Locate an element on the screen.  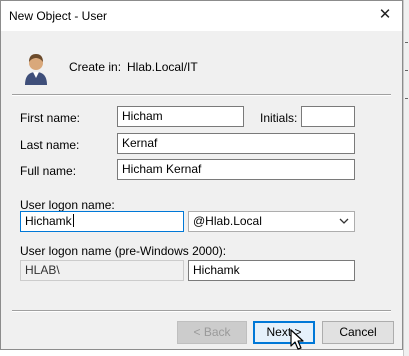
first-name-input: Hicham is located at coordinates (180, 116).